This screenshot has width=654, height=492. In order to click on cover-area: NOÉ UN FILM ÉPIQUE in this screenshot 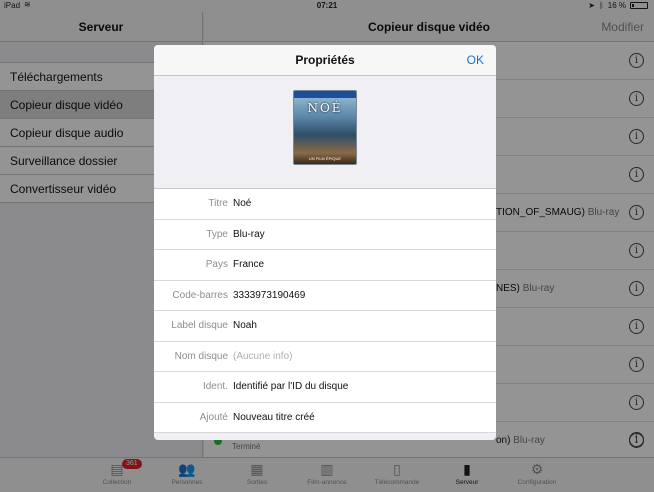, I will do `click(325, 132)`.